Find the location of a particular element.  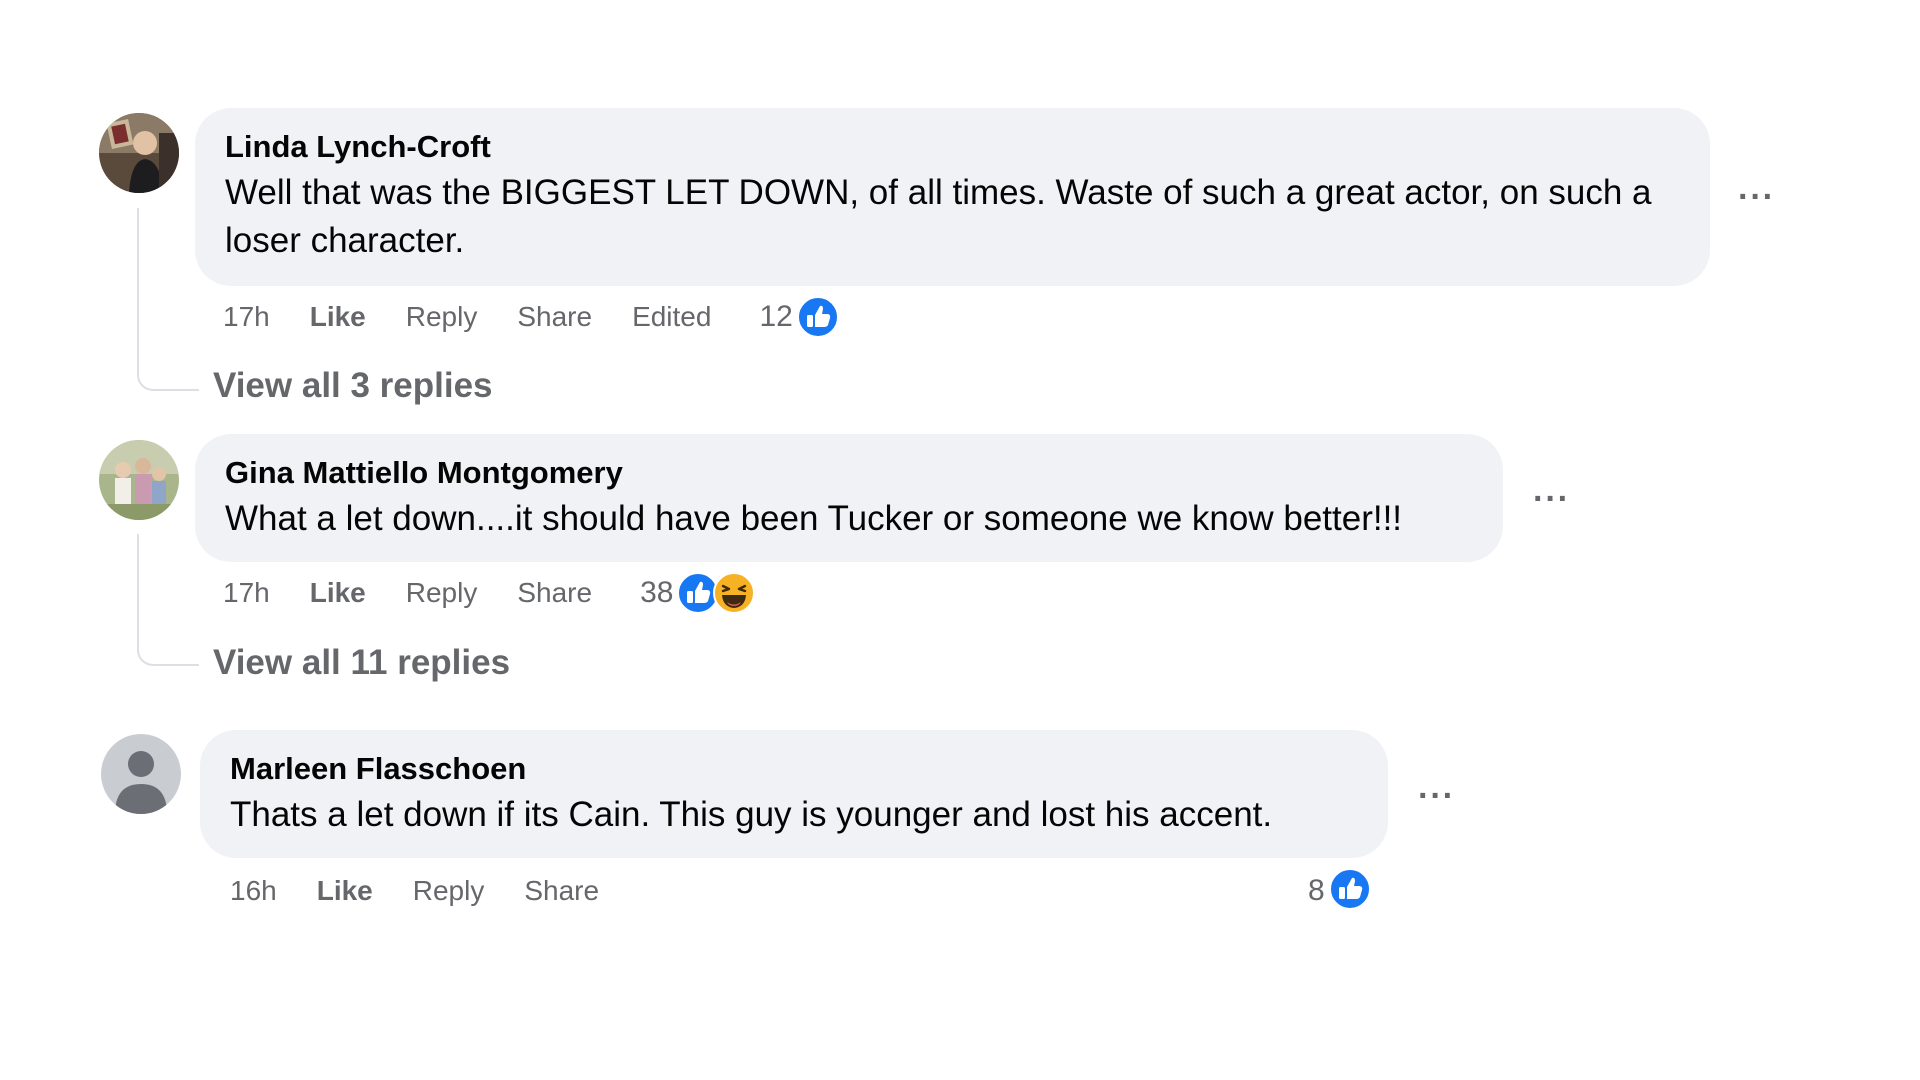

reaction-summary: 8 is located at coordinates (1340, 891).